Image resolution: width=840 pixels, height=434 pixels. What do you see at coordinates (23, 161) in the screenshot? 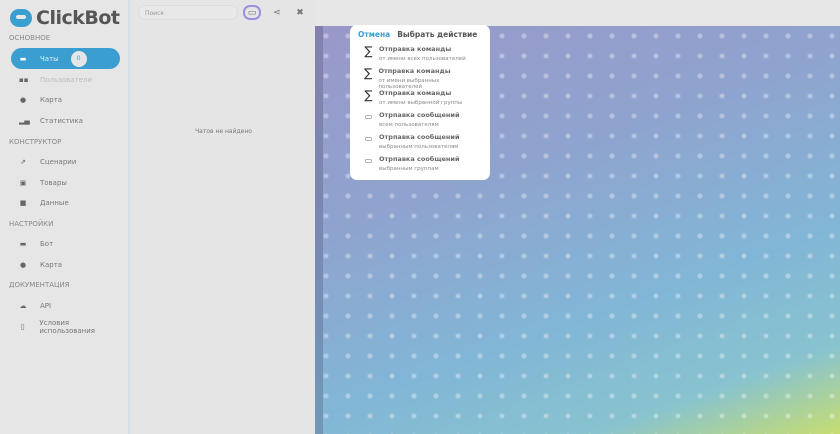
I see `scenario-icon: ⇗` at bounding box center [23, 161].